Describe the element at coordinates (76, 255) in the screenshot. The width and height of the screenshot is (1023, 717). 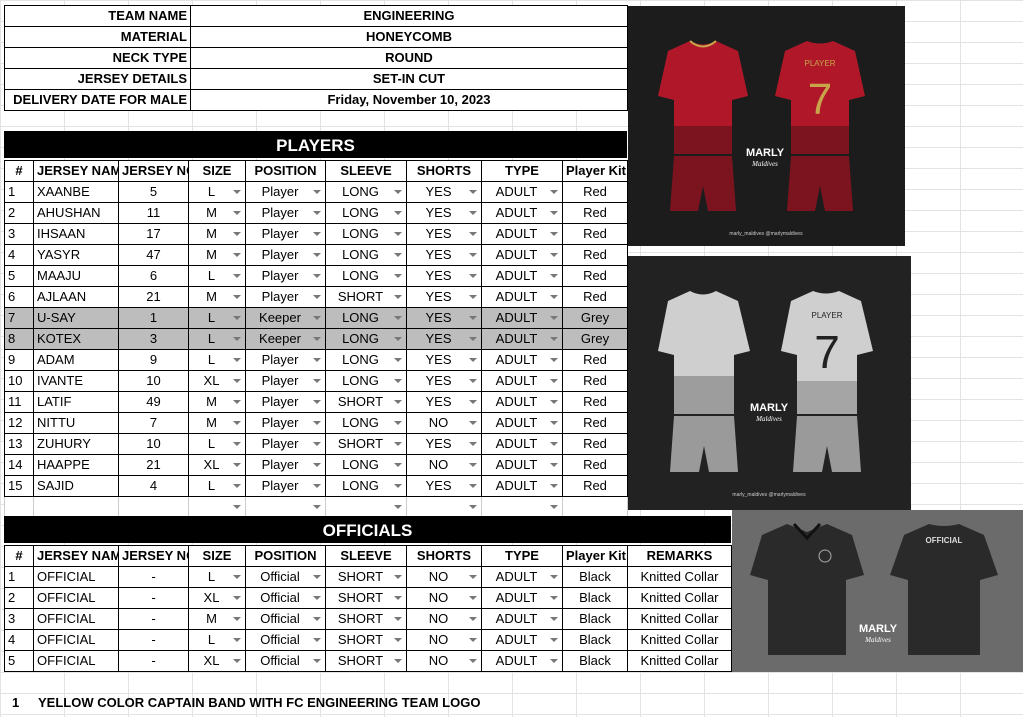
I see `table-cell: YASYR` at that location.